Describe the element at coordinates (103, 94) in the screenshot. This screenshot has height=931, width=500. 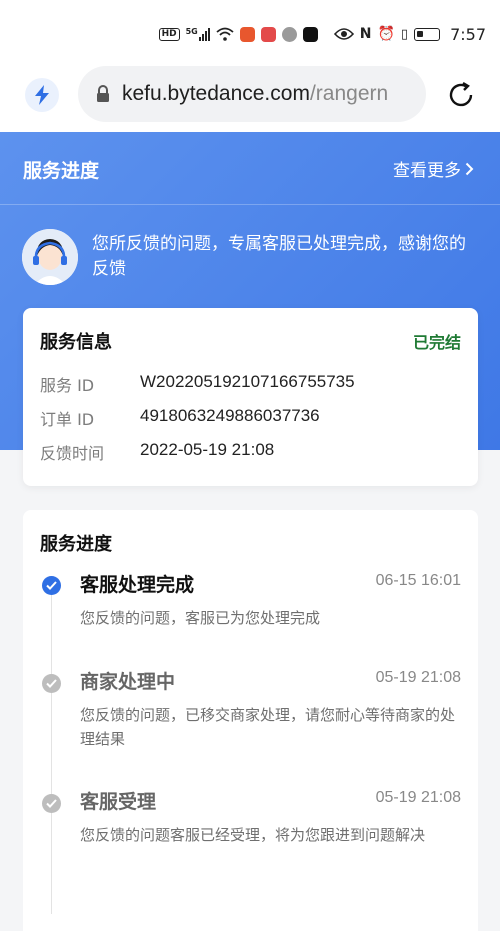
I see `lock-icon` at that location.